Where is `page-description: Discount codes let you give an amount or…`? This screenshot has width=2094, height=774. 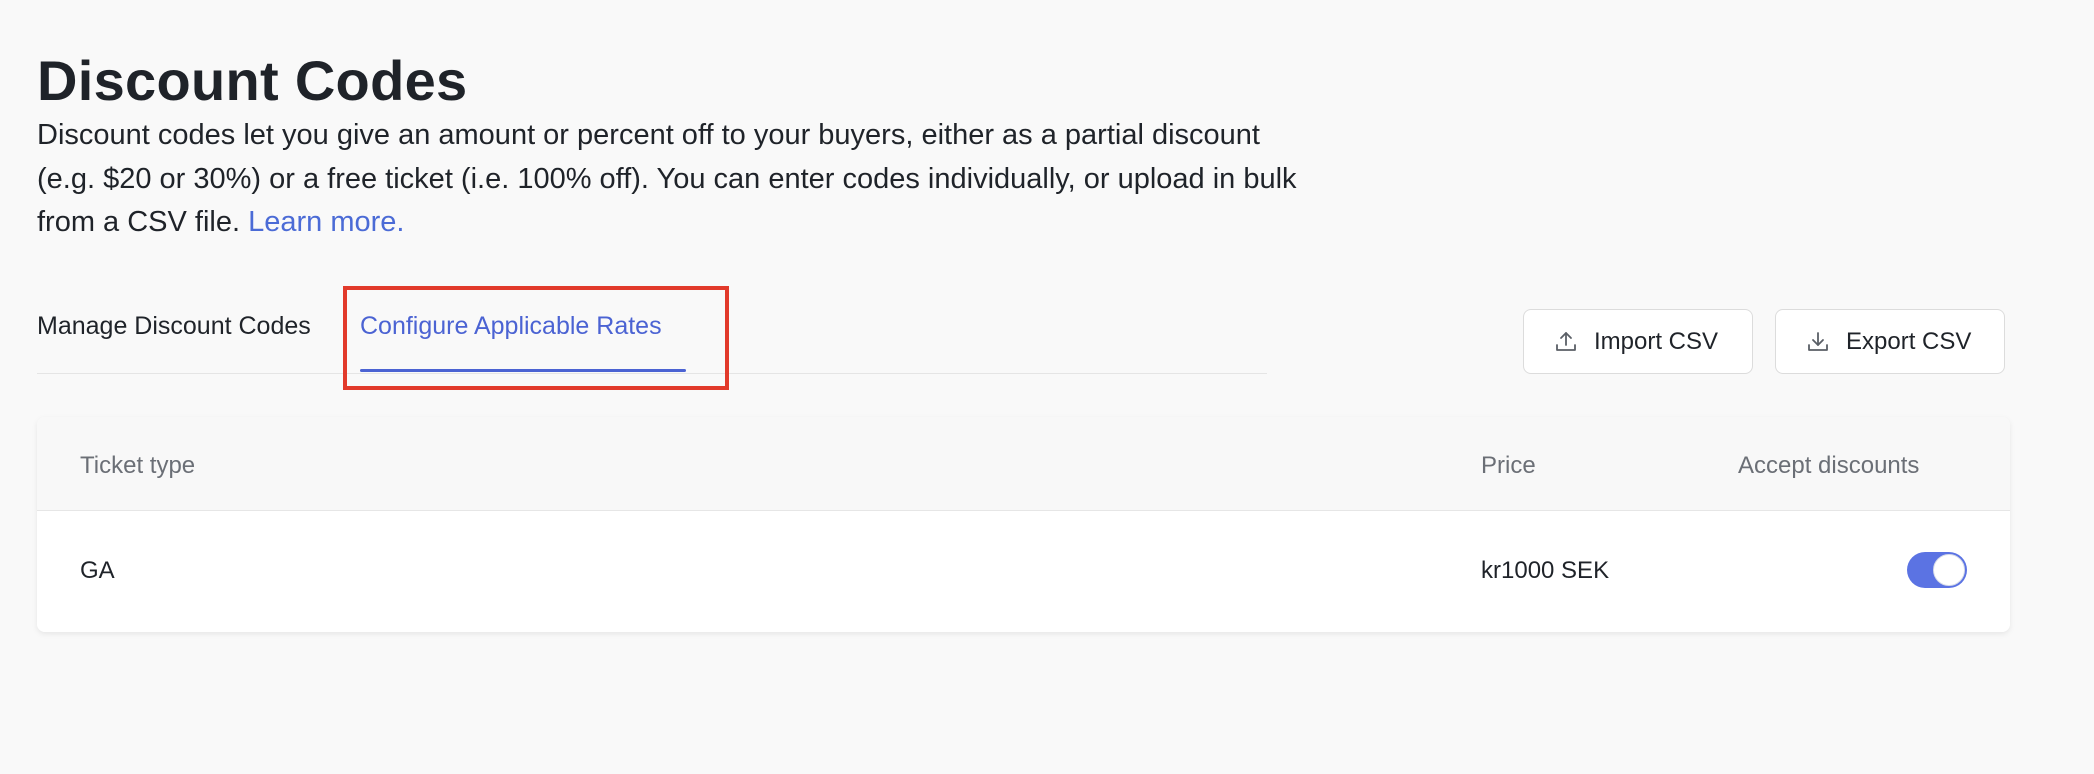 page-description: Discount codes let you give an amount or… is located at coordinates (667, 179).